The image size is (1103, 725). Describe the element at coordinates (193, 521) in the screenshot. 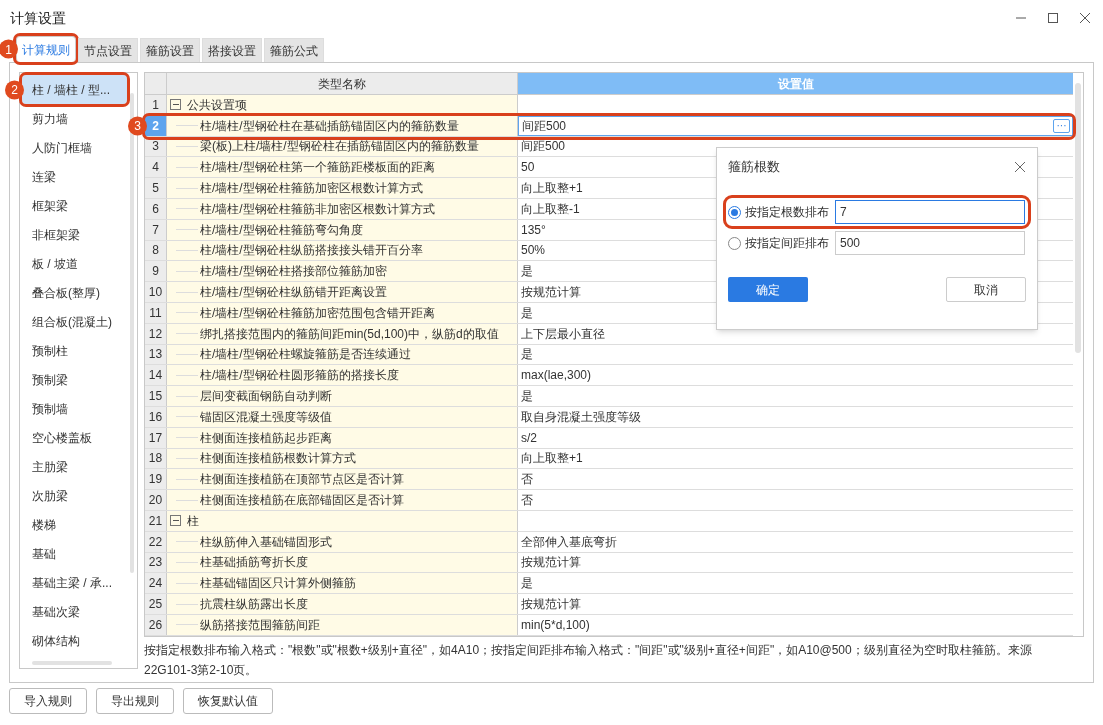

I see `group-name: 柱` at that location.